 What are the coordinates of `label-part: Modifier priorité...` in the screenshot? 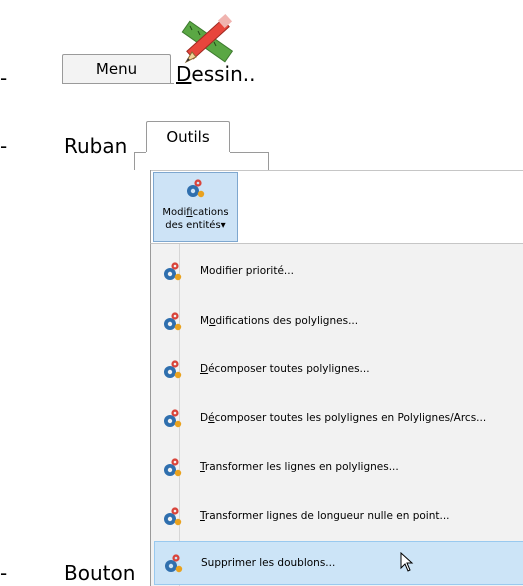 It's located at (247, 271).